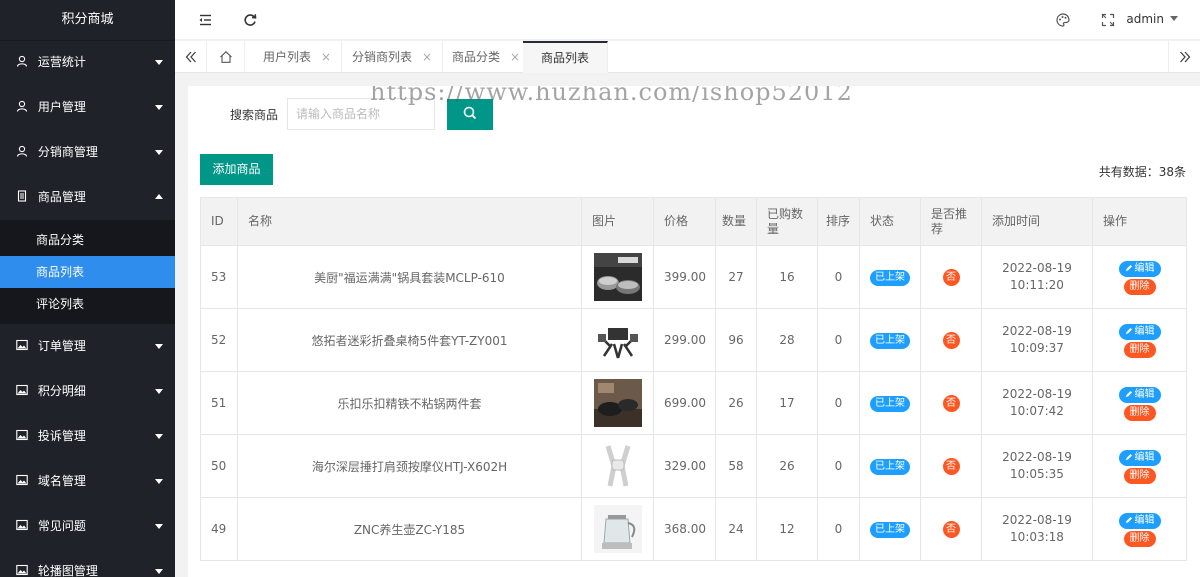 The height and width of the screenshot is (577, 1200). I want to click on sidebar-item-distributors: 分销商管理, so click(87, 152).